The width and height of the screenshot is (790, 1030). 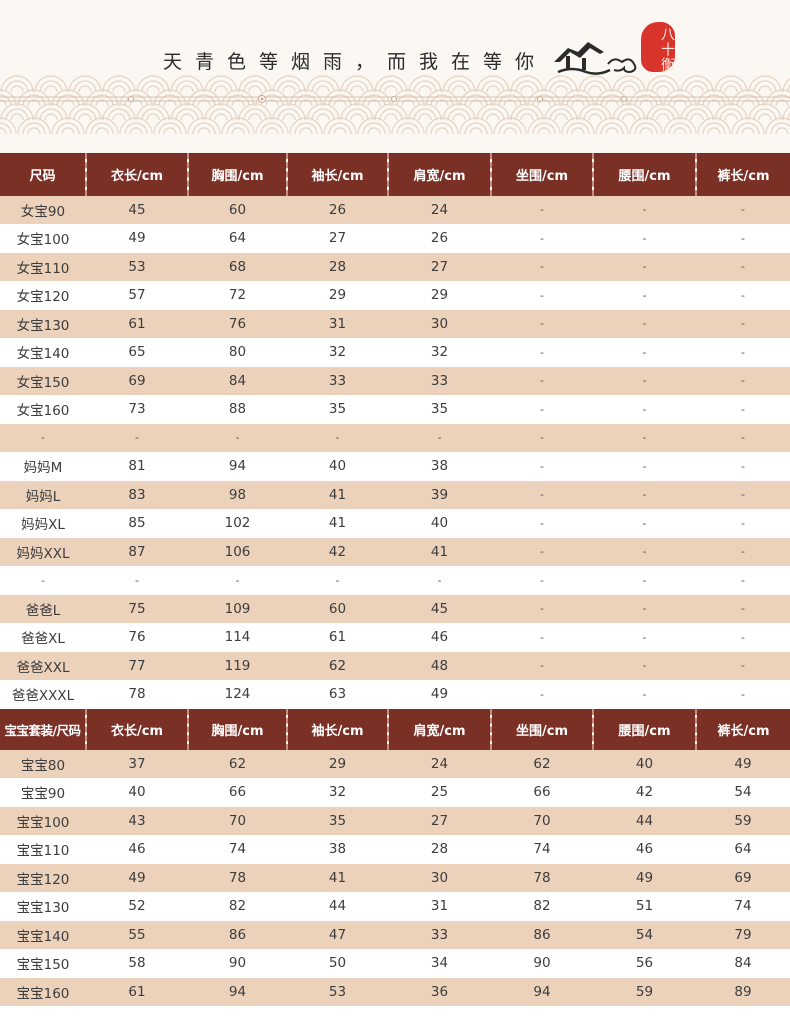 I want to click on measure-cell: 65, so click(x=137, y=352).